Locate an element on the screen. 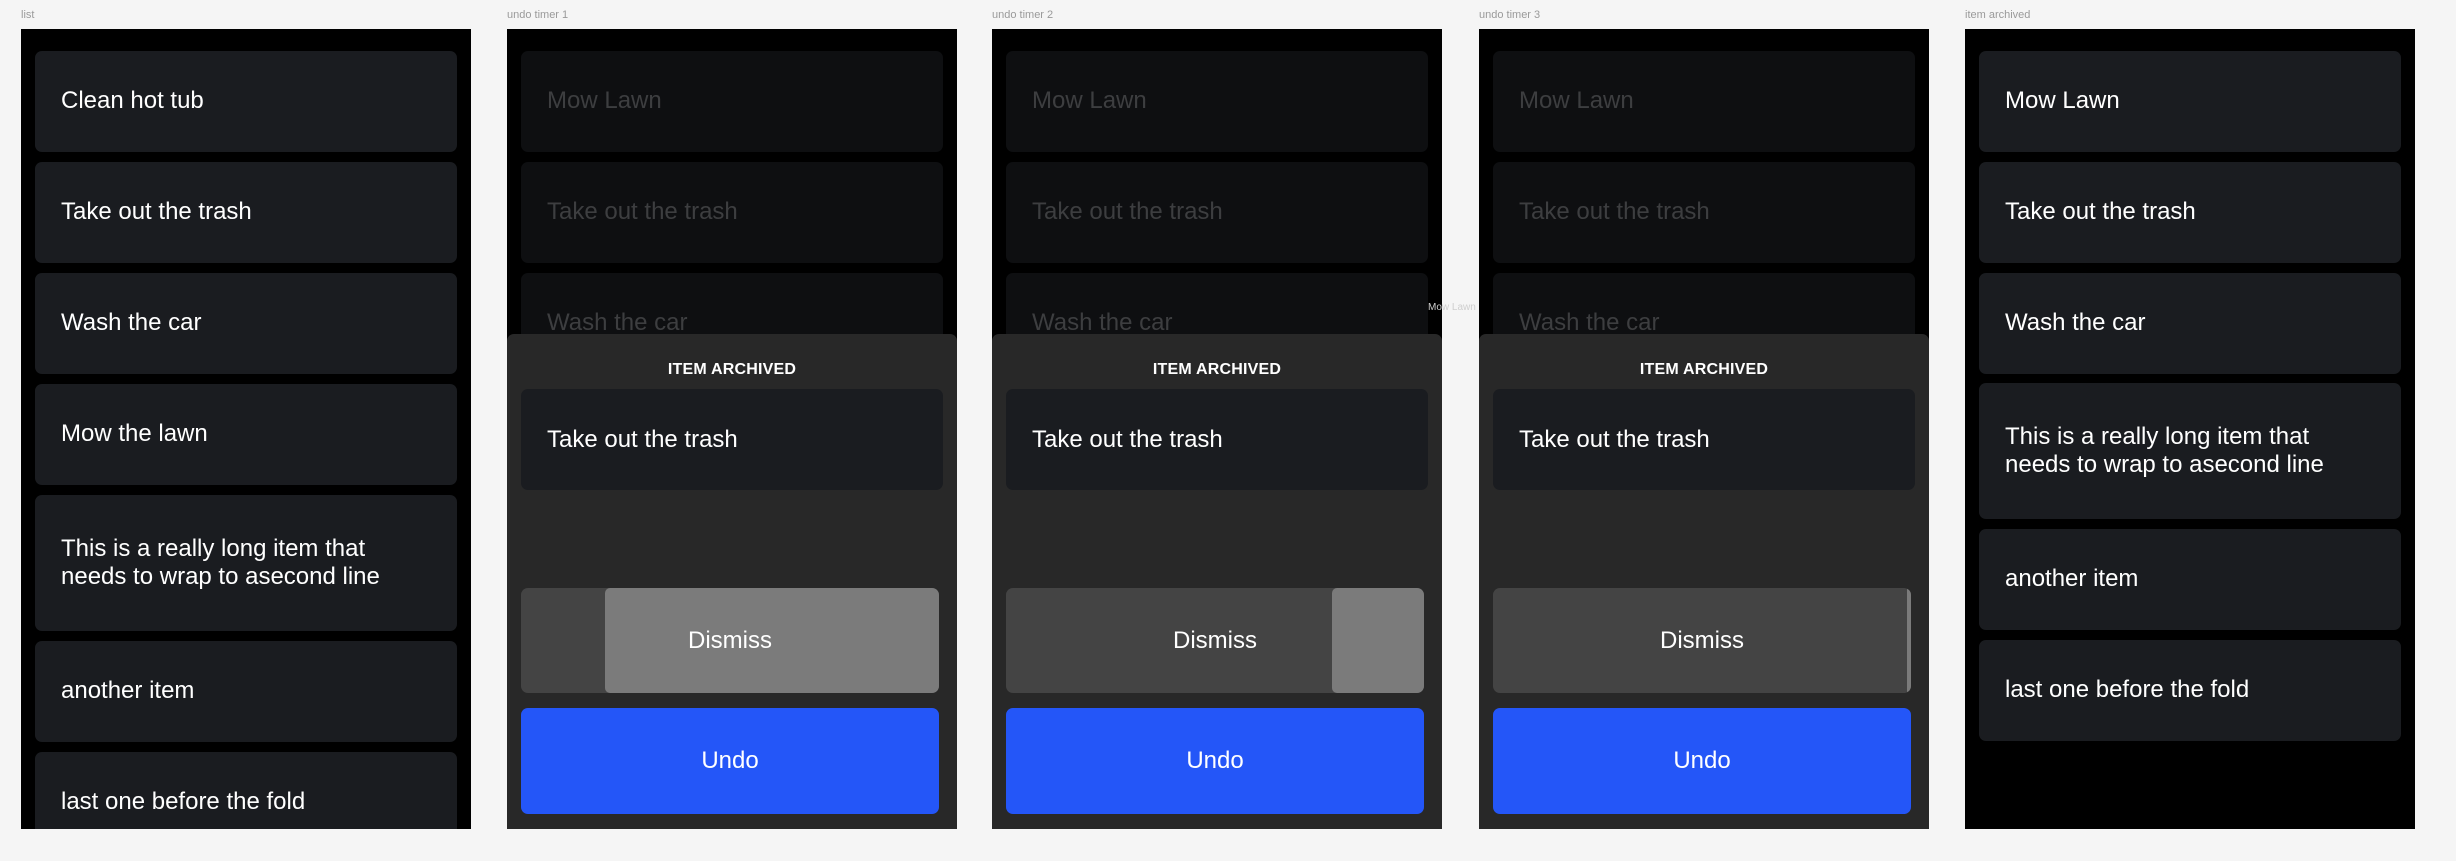  frame-label-undo-timer-2: undo timer 2 is located at coordinates (1023, 15).